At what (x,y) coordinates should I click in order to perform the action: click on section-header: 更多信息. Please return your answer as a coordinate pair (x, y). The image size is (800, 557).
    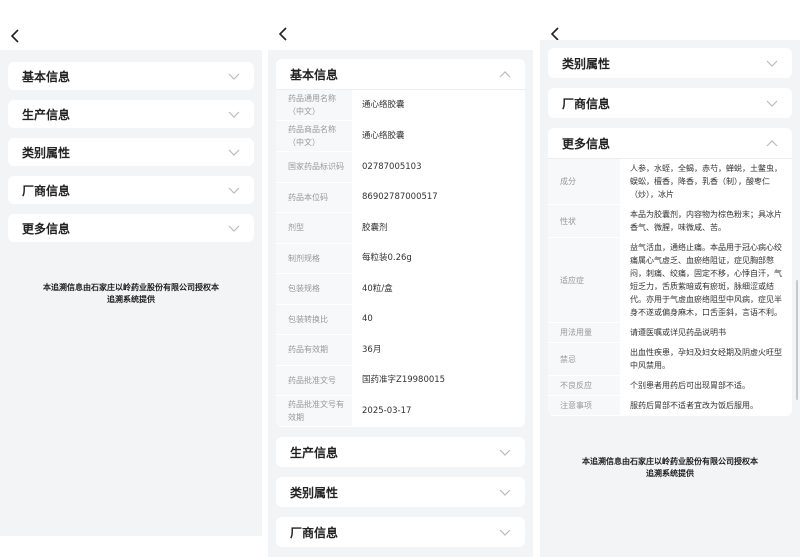
    Looking at the image, I should click on (670, 143).